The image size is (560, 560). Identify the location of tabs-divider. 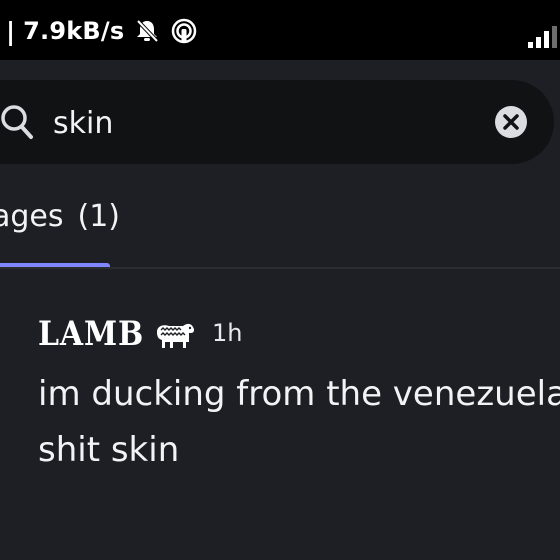
(280, 268).